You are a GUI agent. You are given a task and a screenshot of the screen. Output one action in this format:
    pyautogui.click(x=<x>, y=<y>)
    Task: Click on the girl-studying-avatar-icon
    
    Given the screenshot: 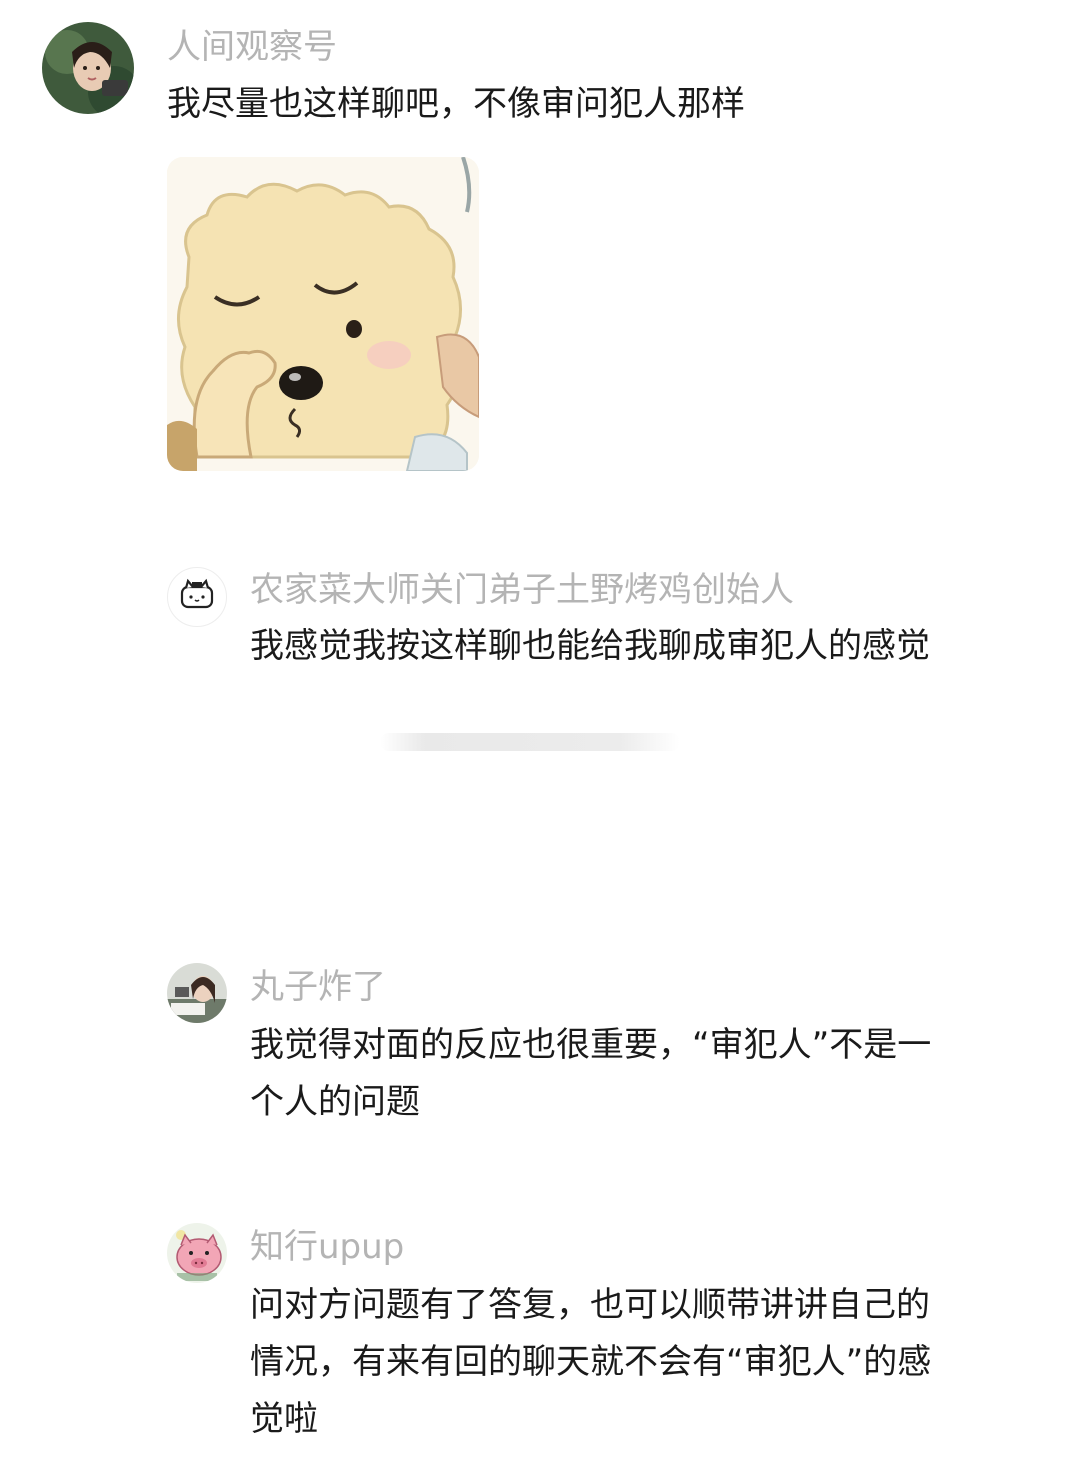 What is the action you would take?
    pyautogui.click(x=197, y=993)
    